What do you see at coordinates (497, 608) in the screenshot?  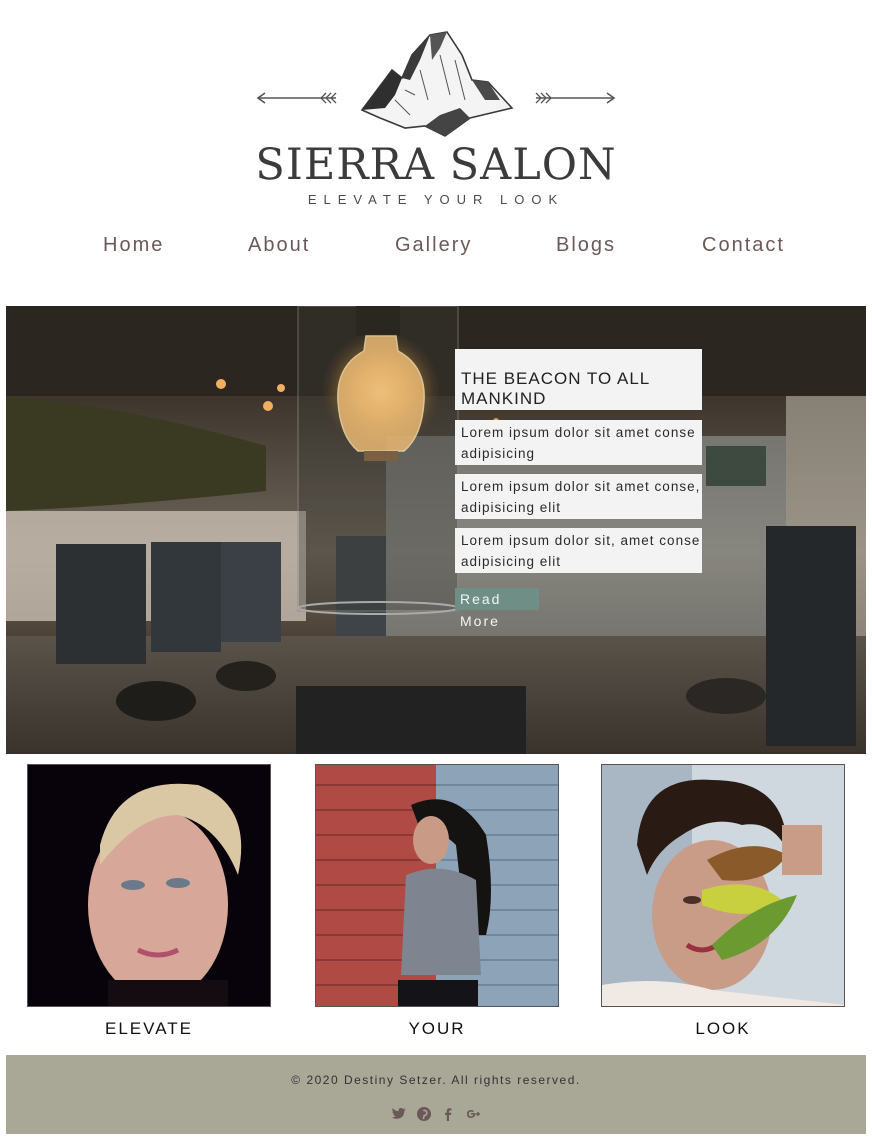 I see `read-more-button: Read More` at bounding box center [497, 608].